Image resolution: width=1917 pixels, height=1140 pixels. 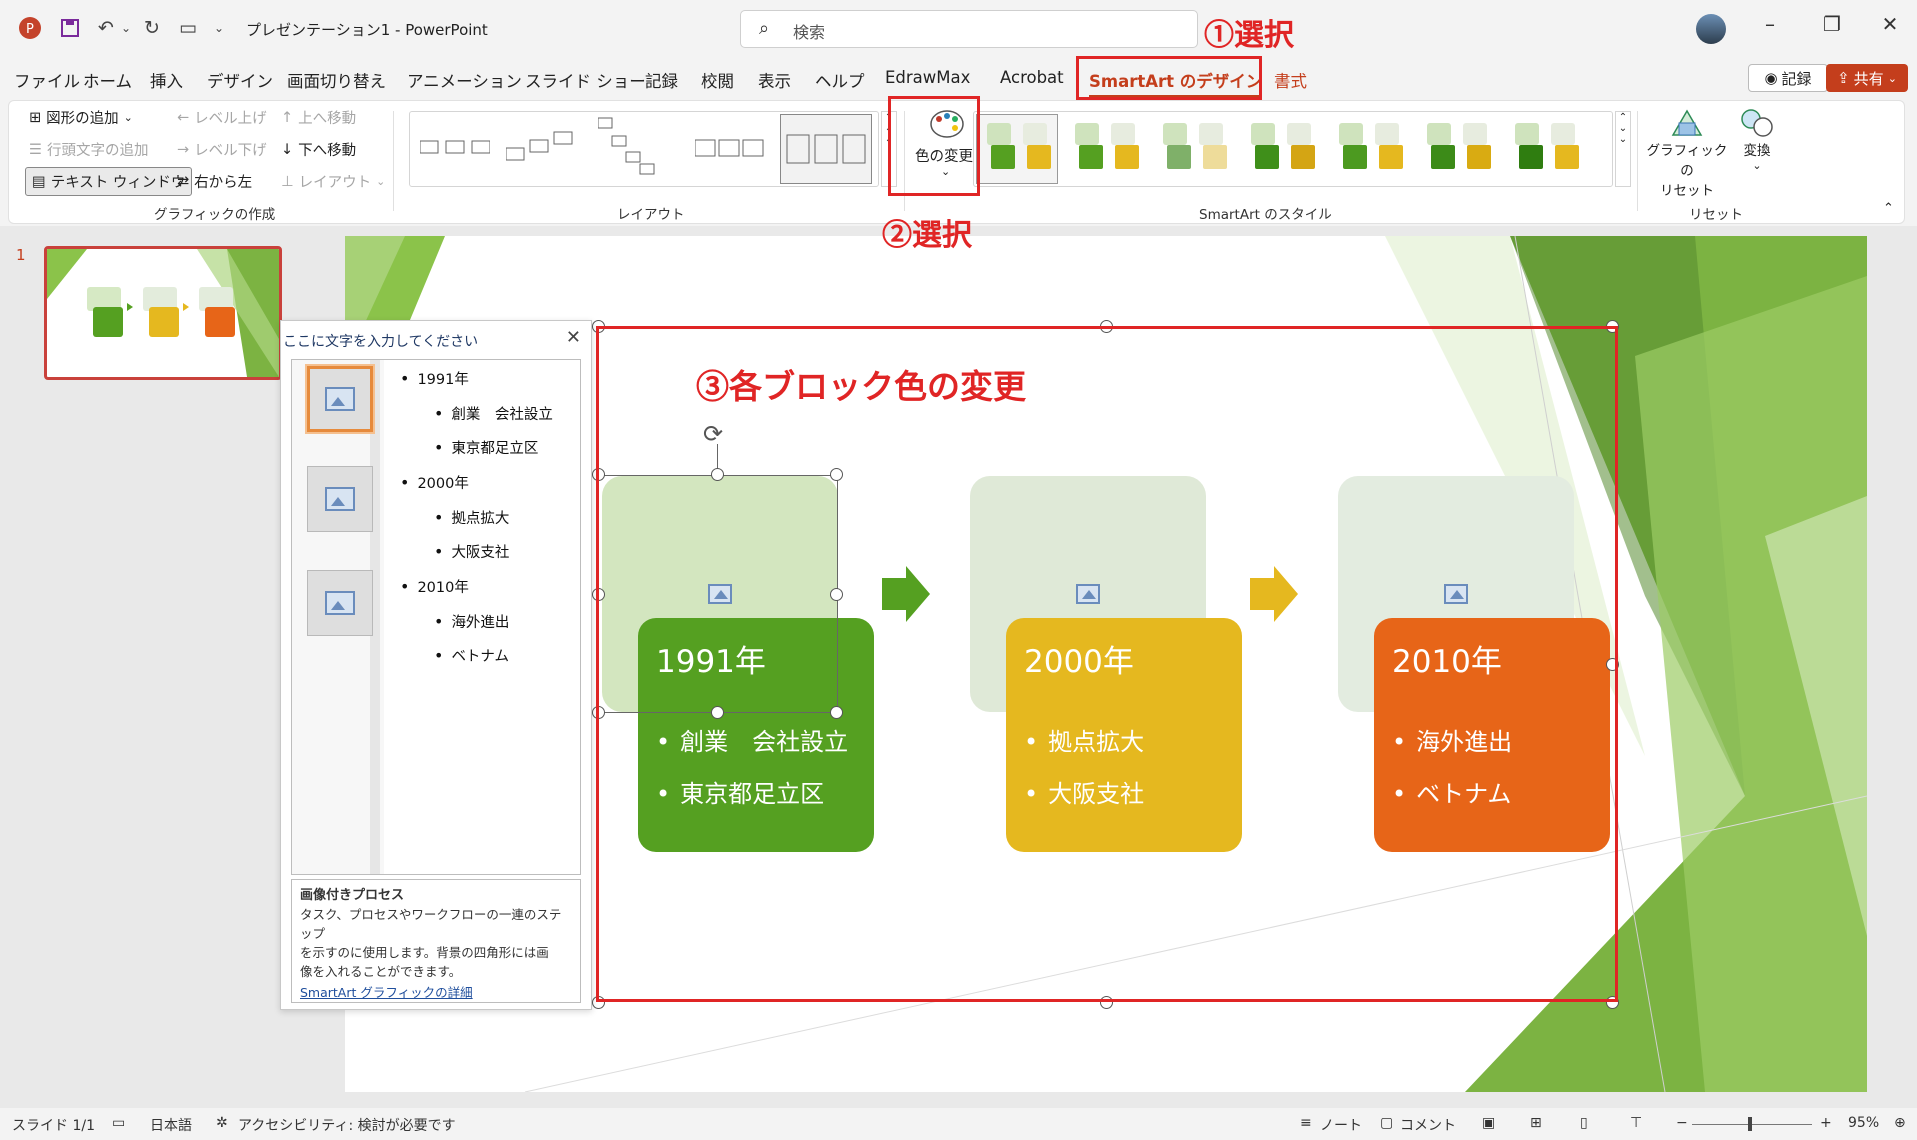 I want to click on tab-edrawmax: EdrawMax, so click(x=927, y=77).